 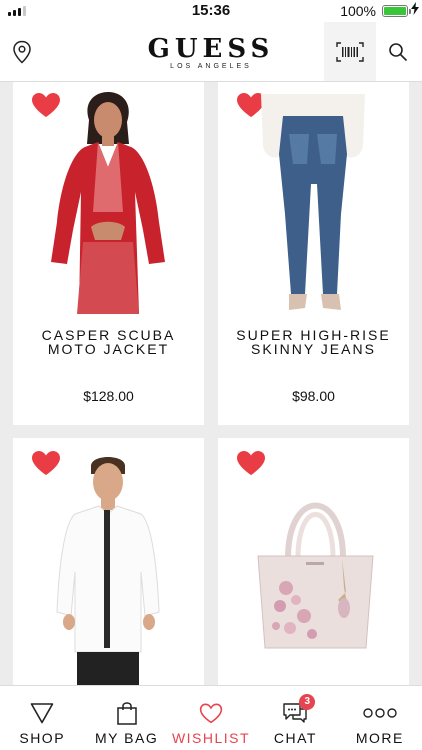 I want to click on chat-badge: 3, so click(x=307, y=702).